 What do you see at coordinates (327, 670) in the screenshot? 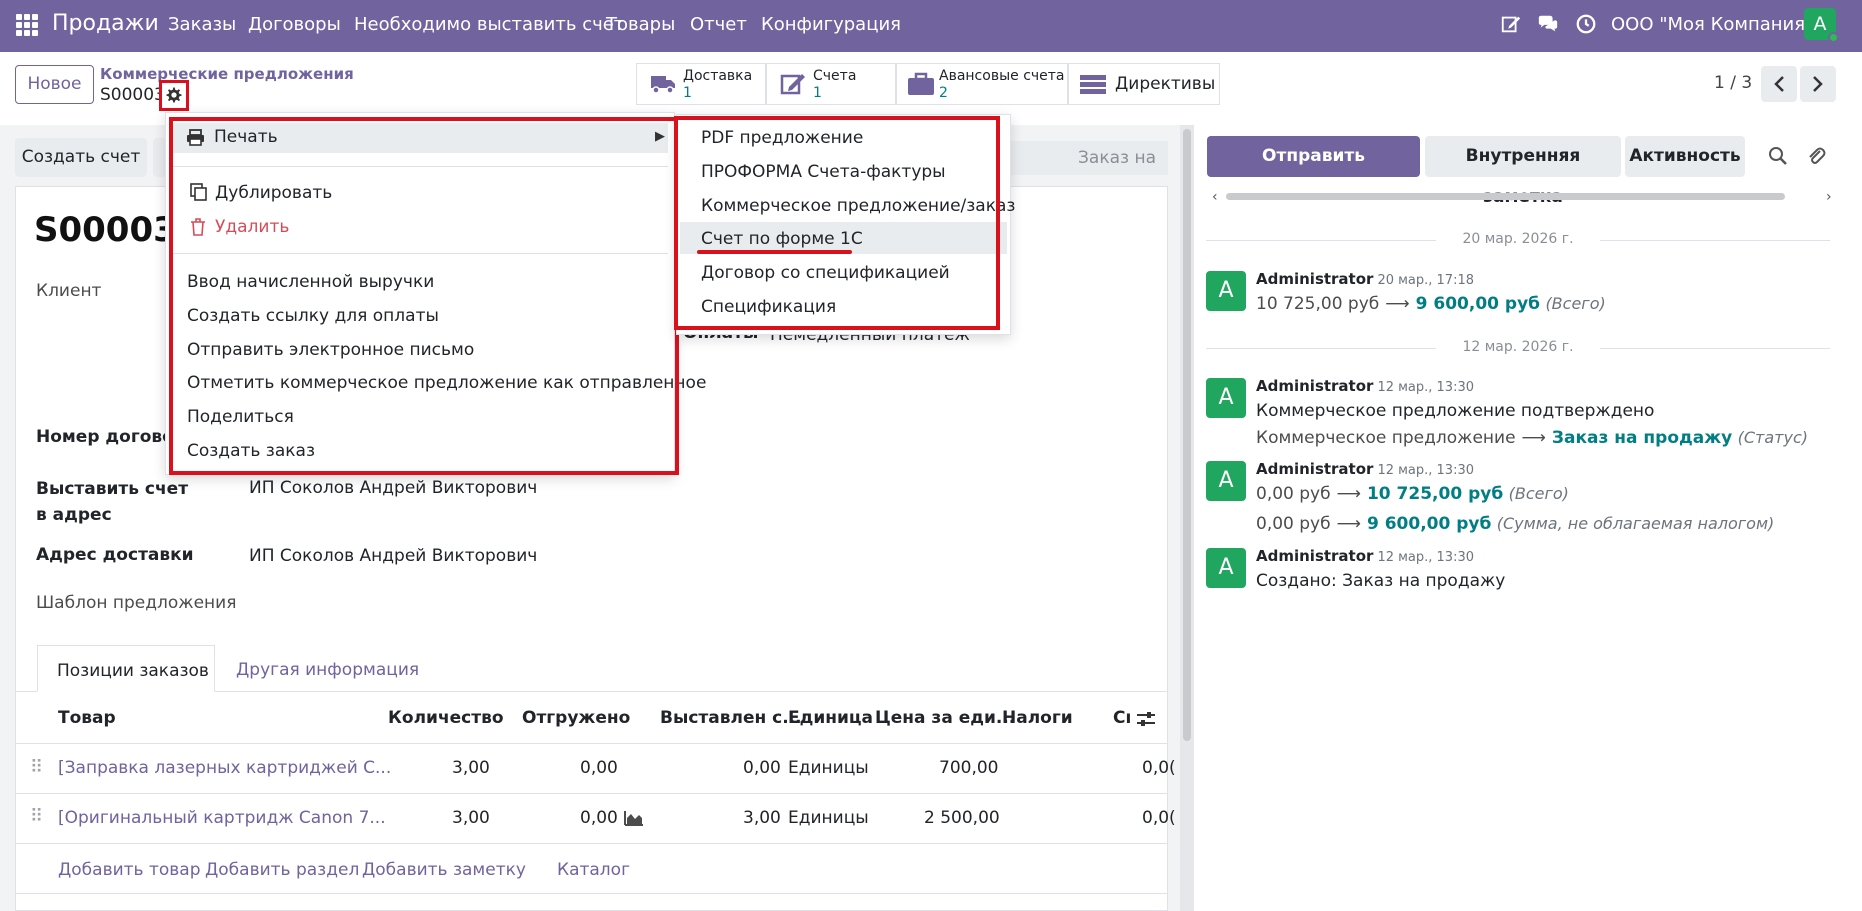
I see `tab-other-info: Другая информация` at bounding box center [327, 670].